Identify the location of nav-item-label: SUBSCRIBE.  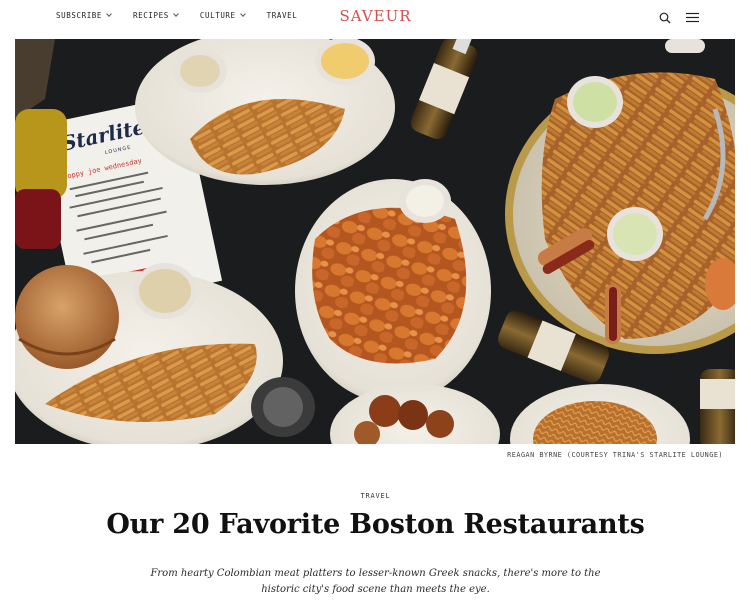
(79, 15).